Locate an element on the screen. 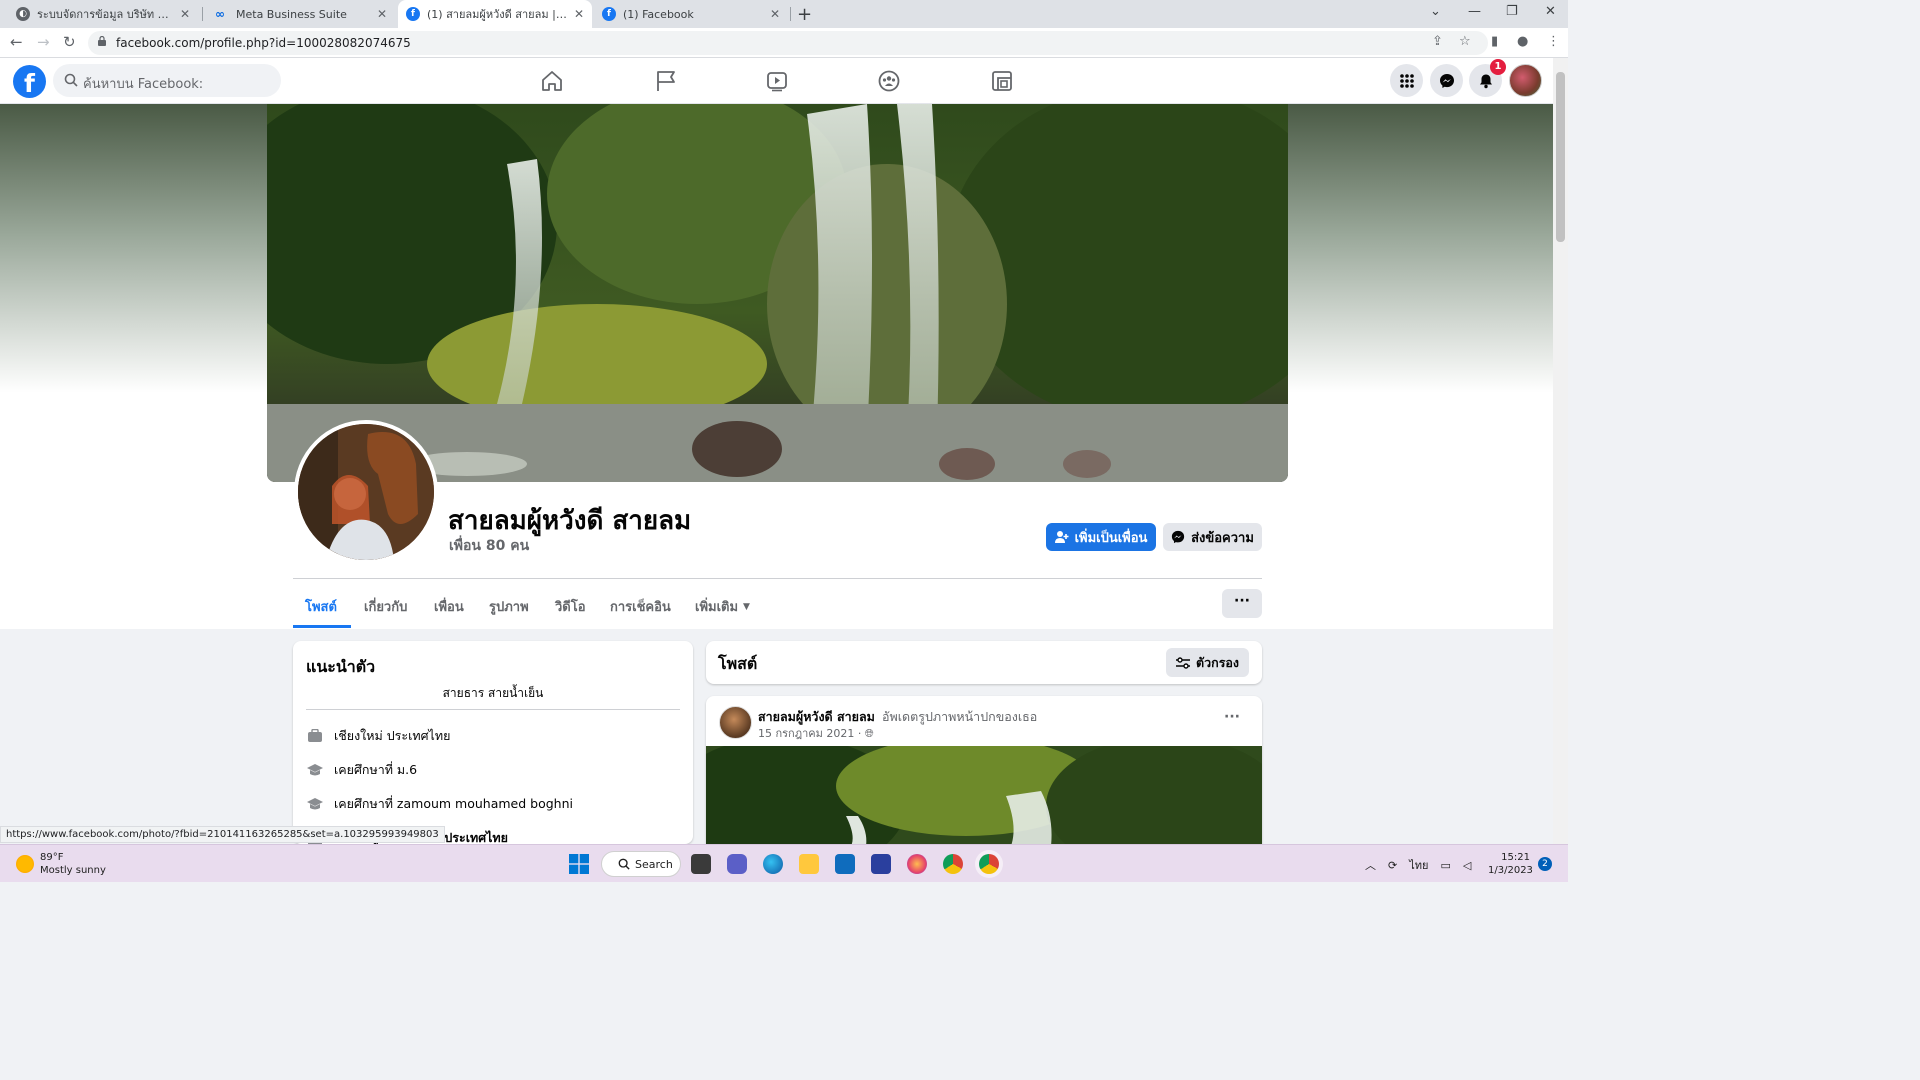 This screenshot has height=1080, width=1920. caret-down-icon: ▼ is located at coordinates (746, 606).